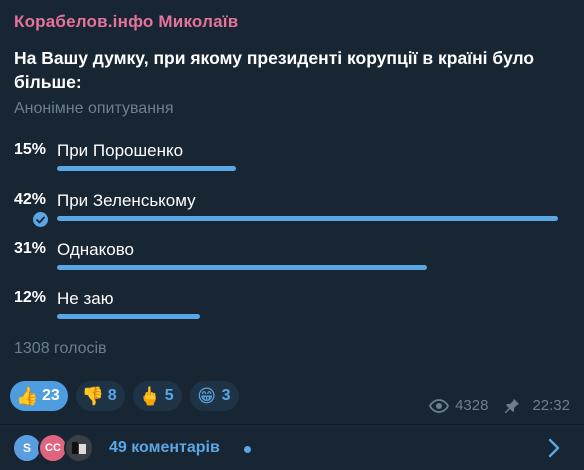  What do you see at coordinates (292, 211) in the screenshot?
I see `poll-option: 42% При Зеленському` at bounding box center [292, 211].